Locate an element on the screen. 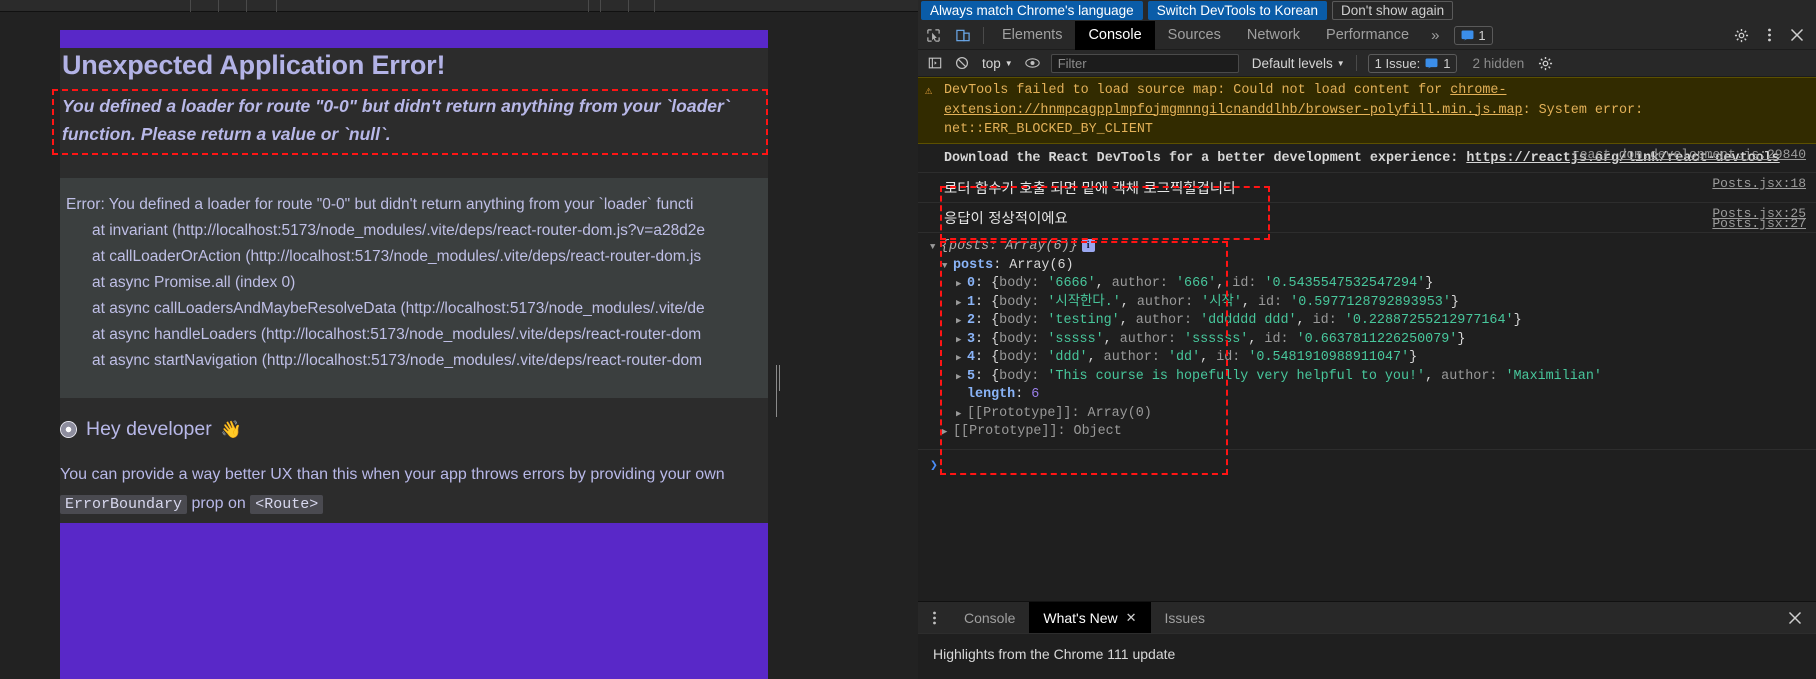  console-log-korean-2: Posts.jsx:25 응답이 정상적이에요 is located at coordinates (1367, 218).